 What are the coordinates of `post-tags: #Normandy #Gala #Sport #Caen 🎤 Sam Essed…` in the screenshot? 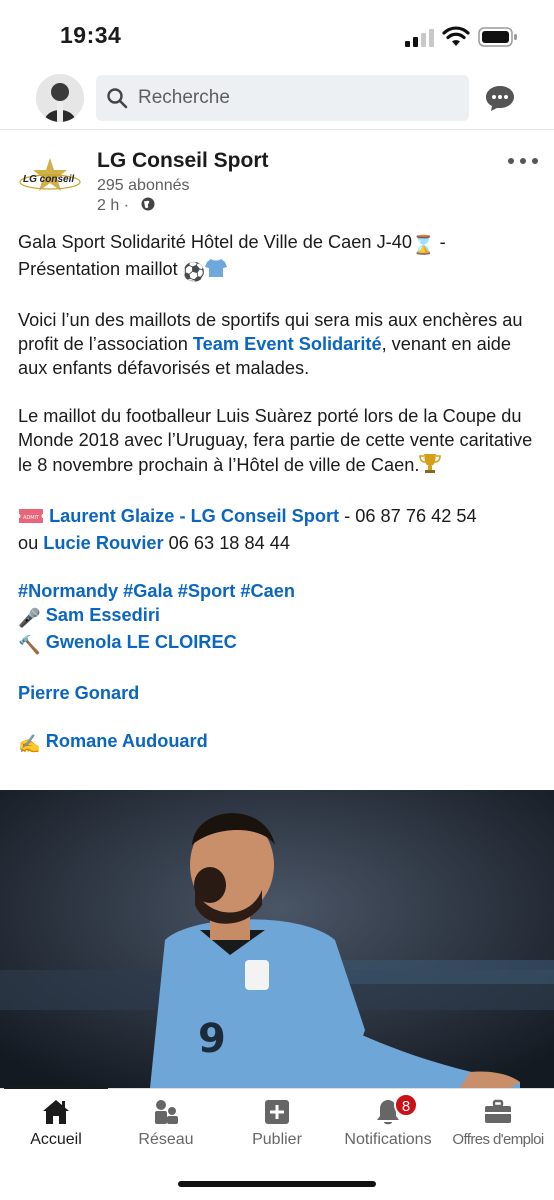 It's located at (278, 618).